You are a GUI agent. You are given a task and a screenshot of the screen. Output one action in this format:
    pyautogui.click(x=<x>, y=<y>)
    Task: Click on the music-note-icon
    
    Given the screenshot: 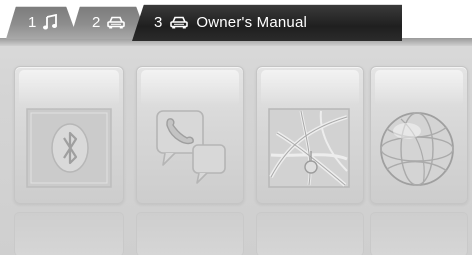 What is the action you would take?
    pyautogui.click(x=50, y=22)
    